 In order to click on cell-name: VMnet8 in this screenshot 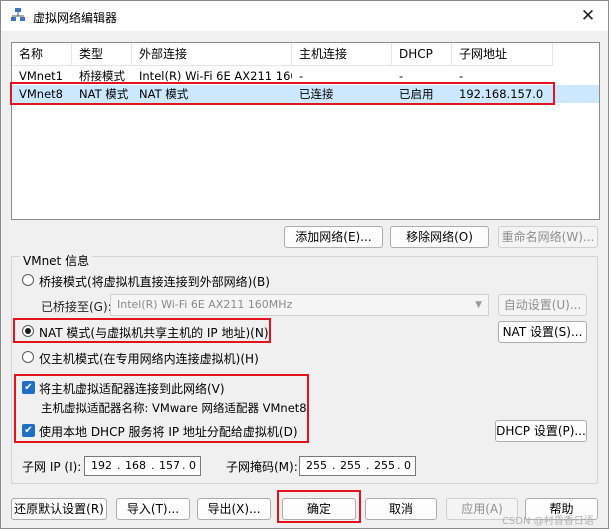, I will do `click(41, 94)`.